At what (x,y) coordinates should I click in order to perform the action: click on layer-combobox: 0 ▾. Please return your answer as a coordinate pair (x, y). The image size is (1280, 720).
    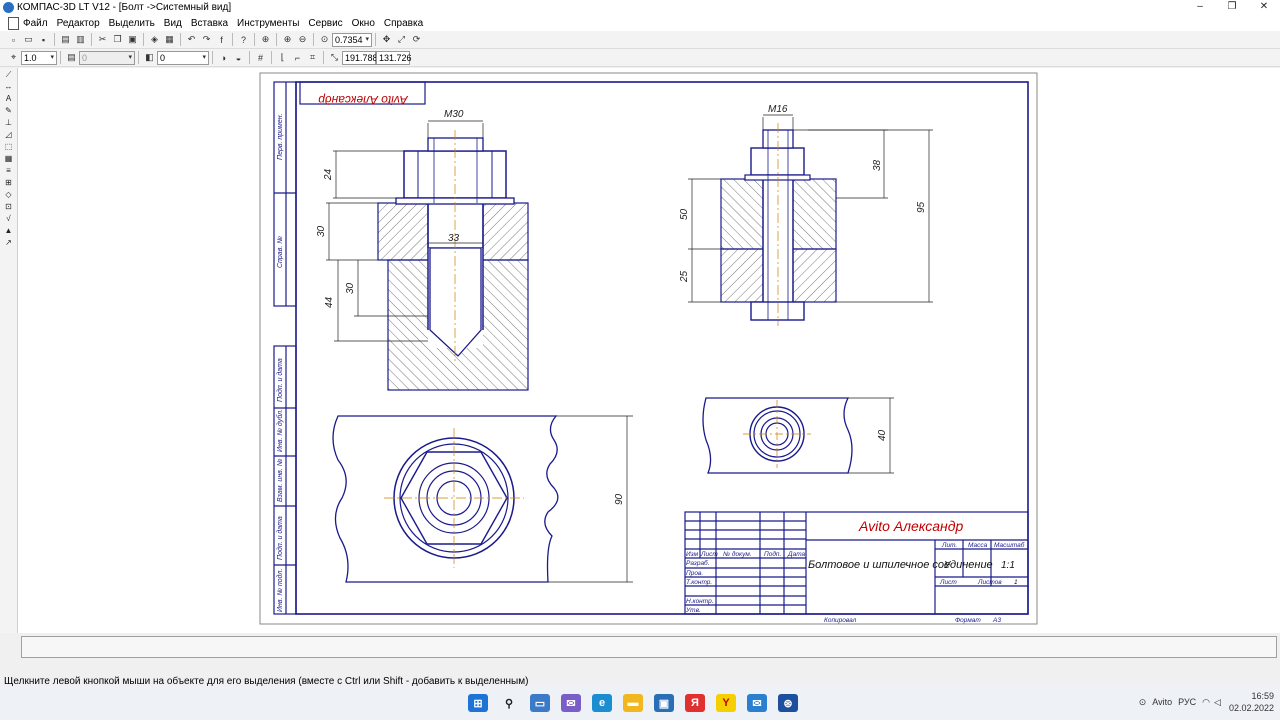
    Looking at the image, I should click on (107, 57).